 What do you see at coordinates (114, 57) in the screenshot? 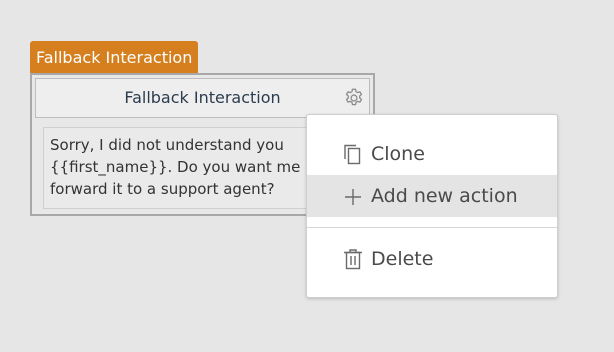
I see `node-type-tag: Fallback Interaction` at bounding box center [114, 57].